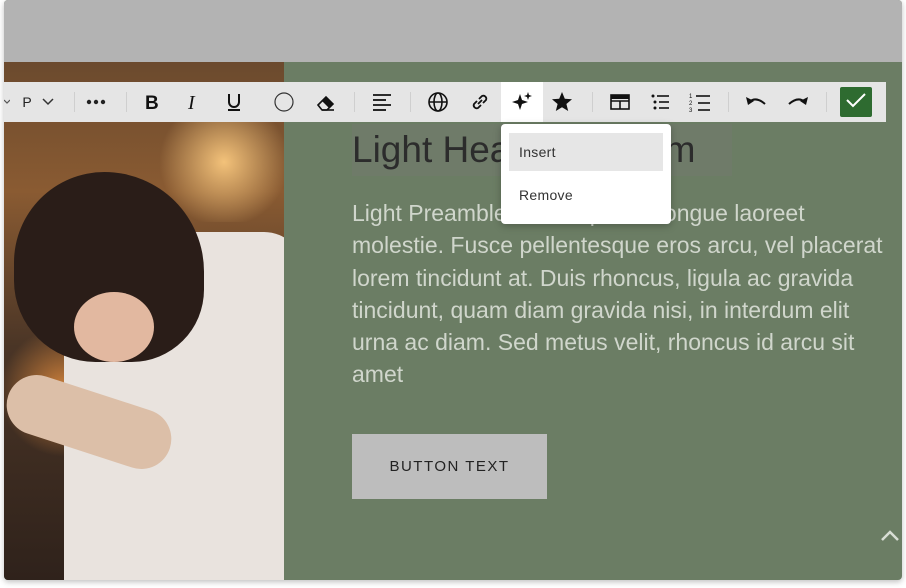 The image size is (906, 588). I want to click on menu-item-remove: Remove, so click(586, 195).